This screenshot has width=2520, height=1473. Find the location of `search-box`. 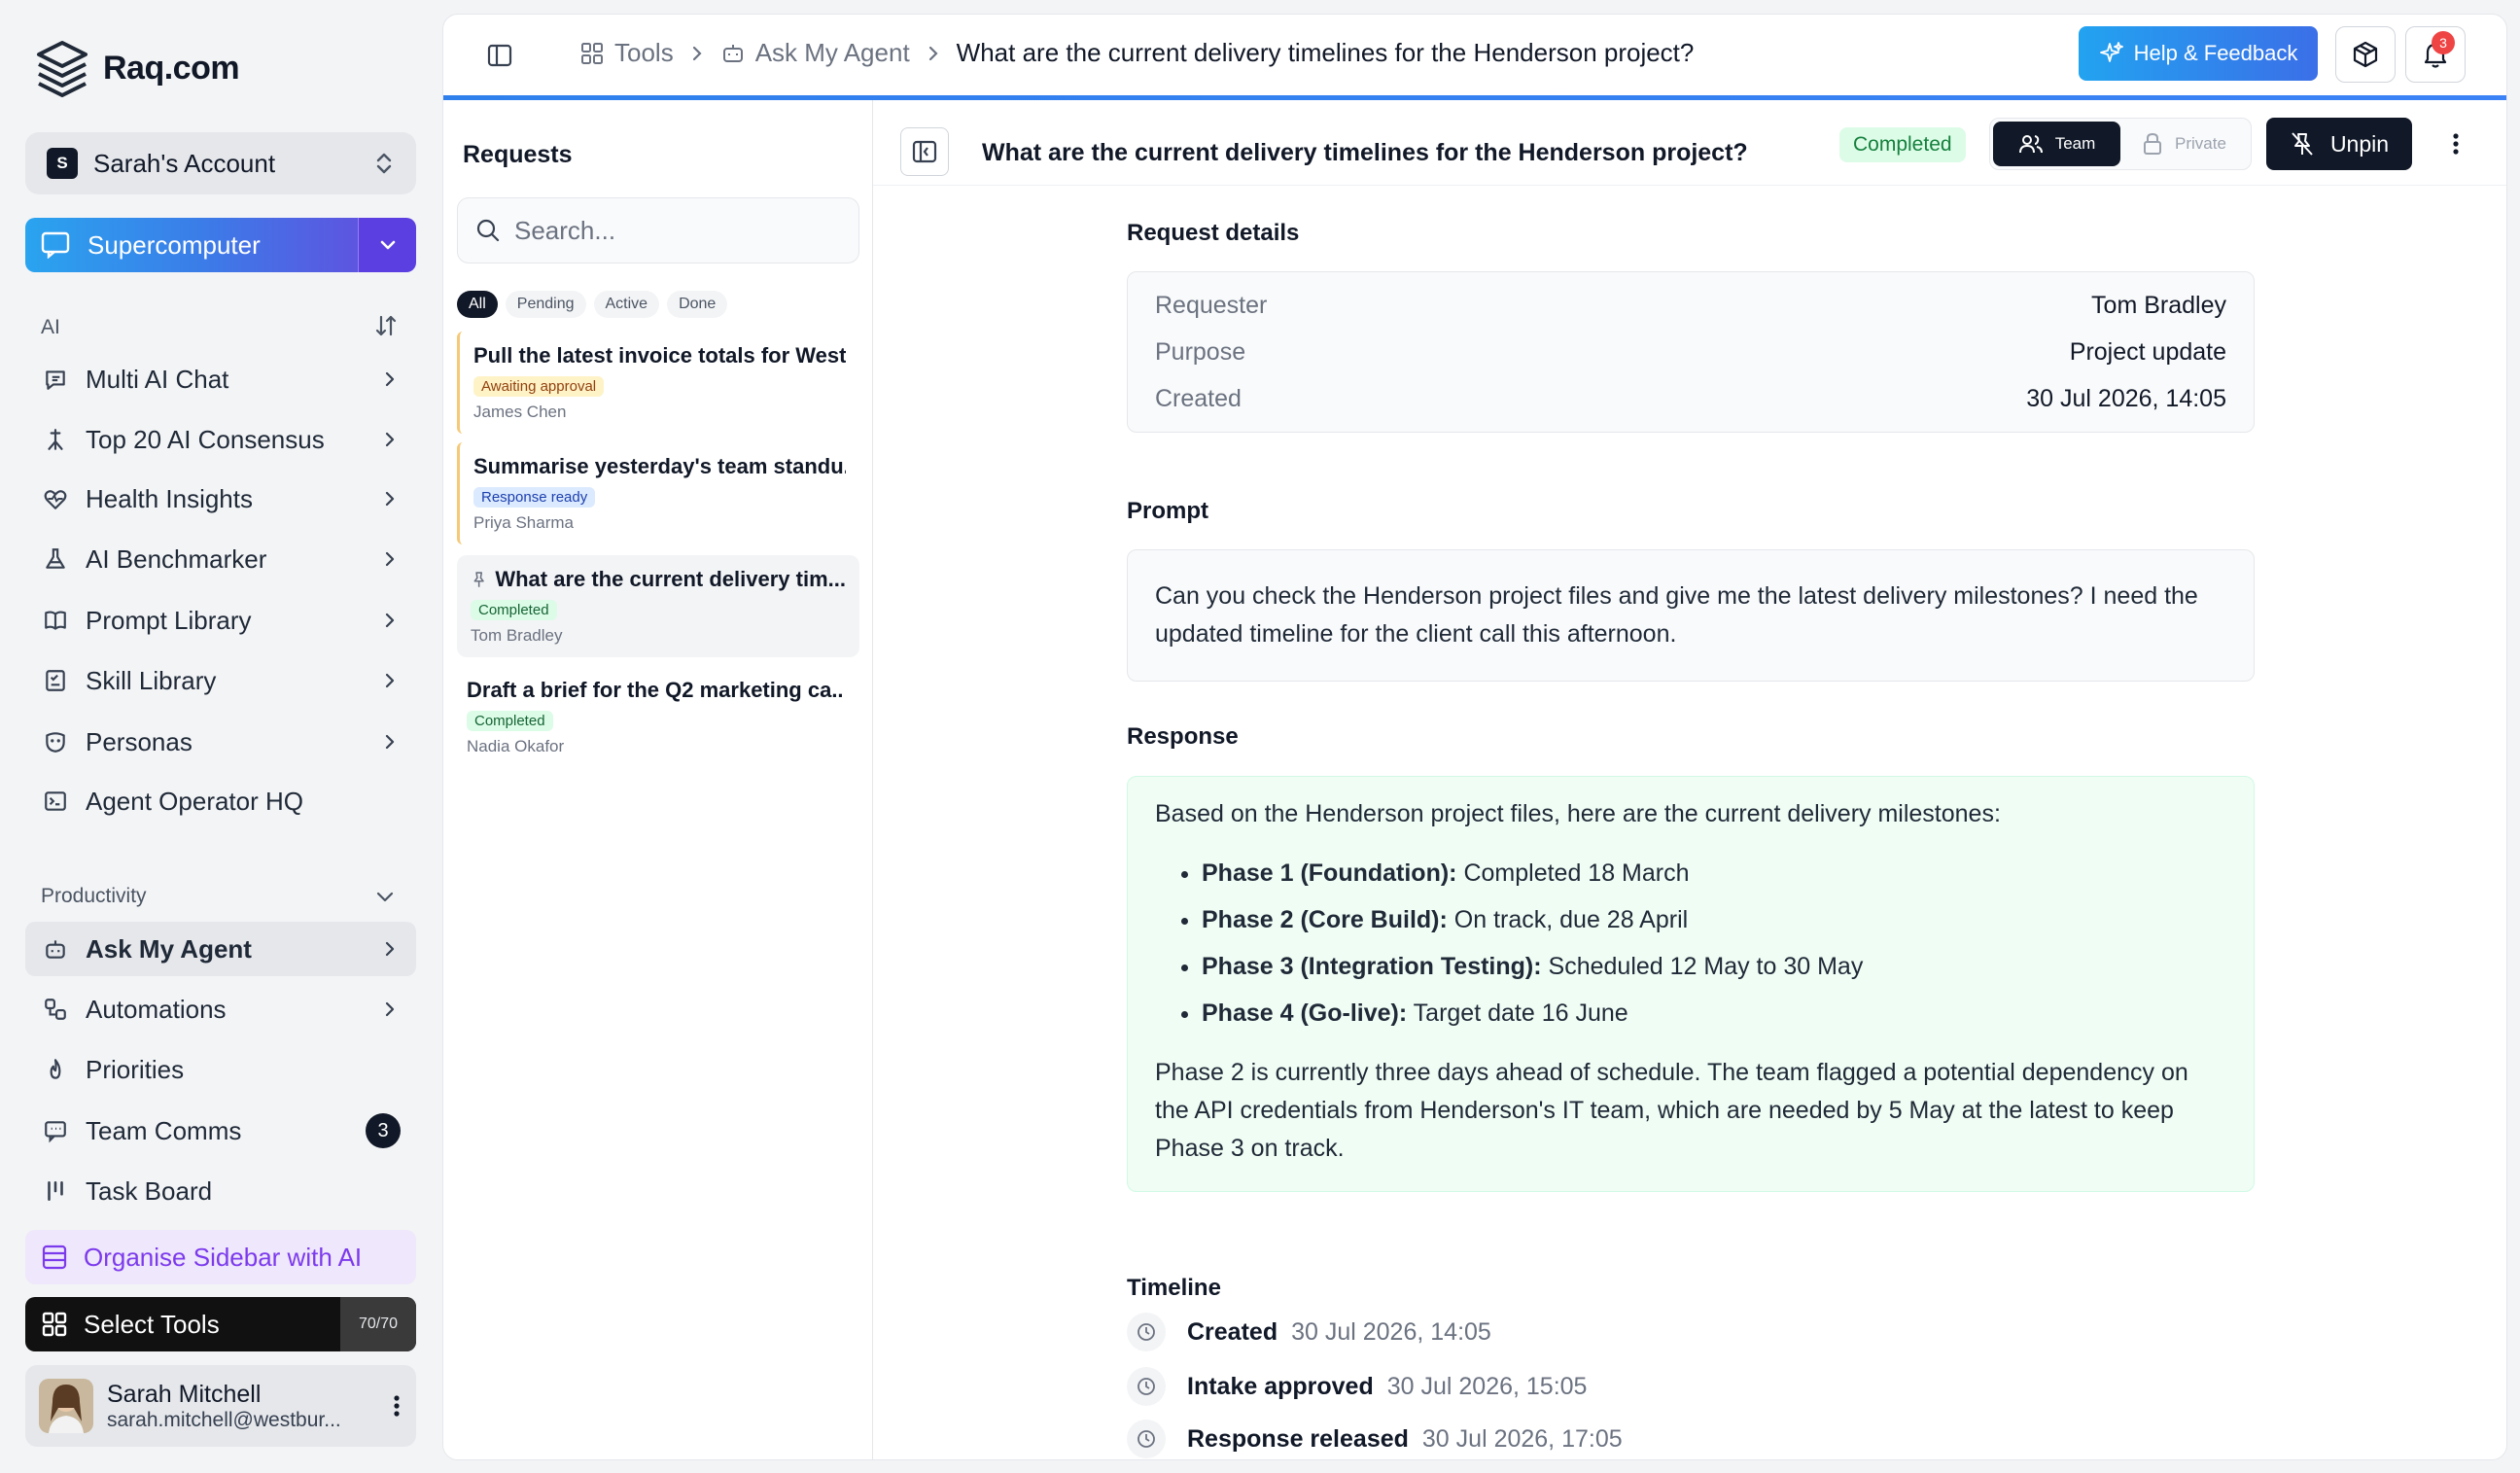

search-box is located at coordinates (658, 230).